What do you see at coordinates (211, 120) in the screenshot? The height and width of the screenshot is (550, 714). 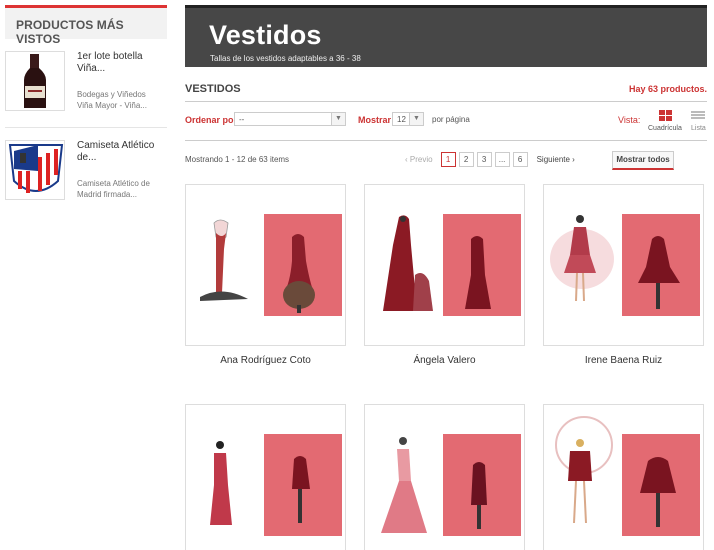 I see `sort-label: Ordenar por` at bounding box center [211, 120].